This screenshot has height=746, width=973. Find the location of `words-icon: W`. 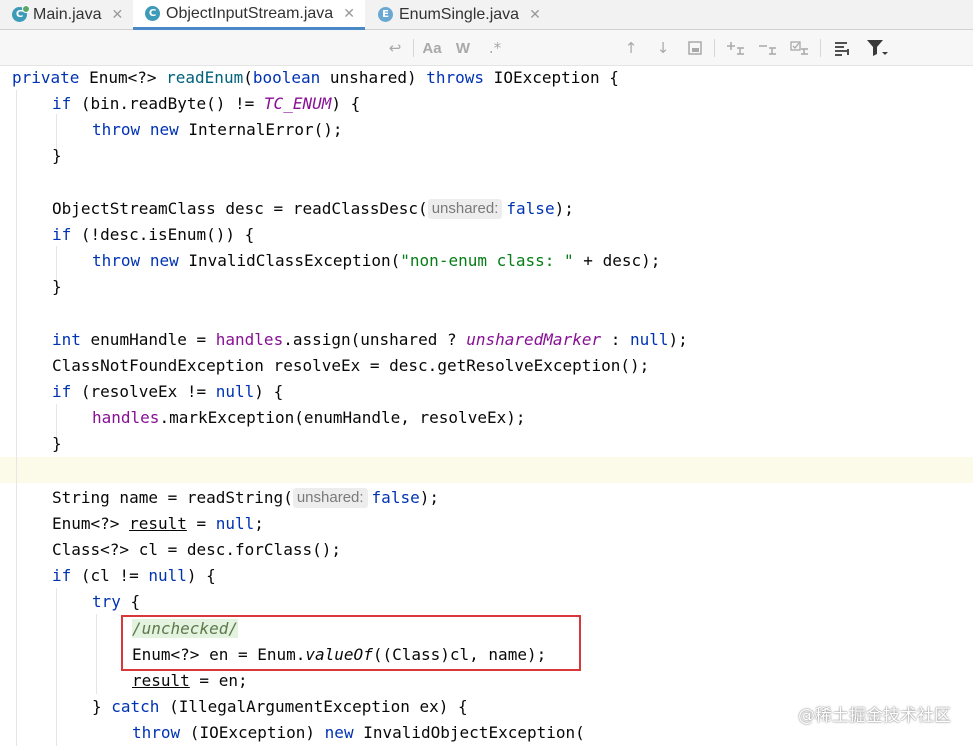

words-icon: W is located at coordinates (463, 48).